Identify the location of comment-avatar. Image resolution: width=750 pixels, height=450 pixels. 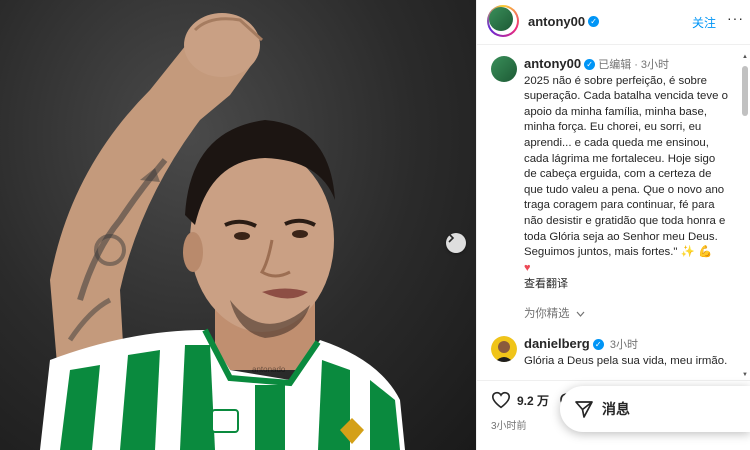
(504, 349).